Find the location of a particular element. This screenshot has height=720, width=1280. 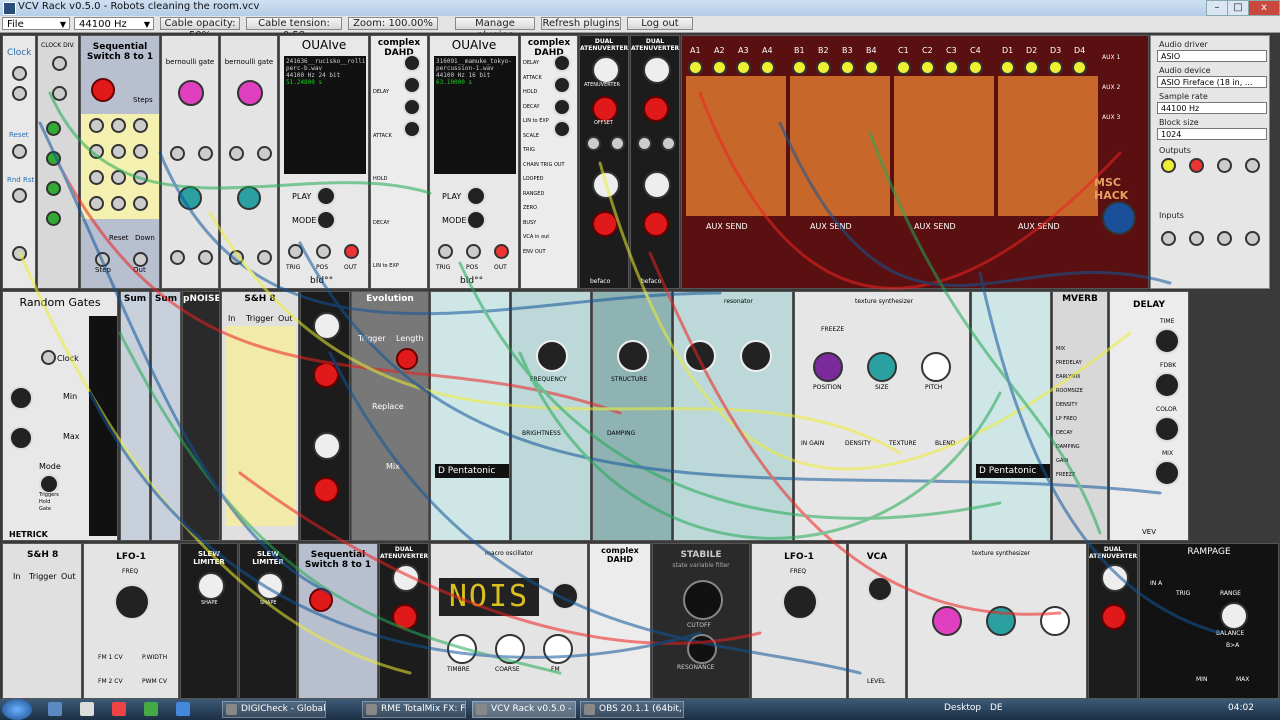

min-knob is located at coordinates (21, 398).